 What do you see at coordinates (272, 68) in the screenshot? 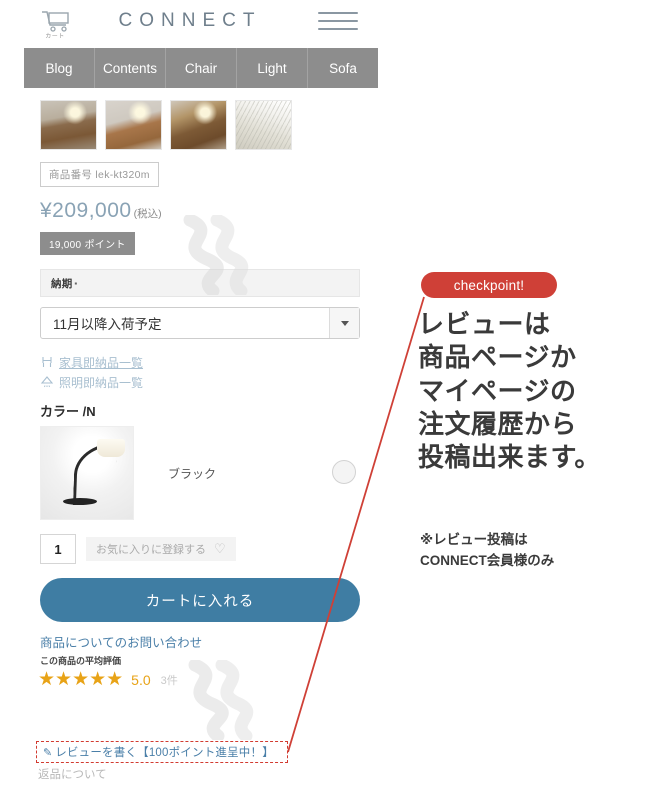
I see `nav-tab-light: Light` at bounding box center [272, 68].